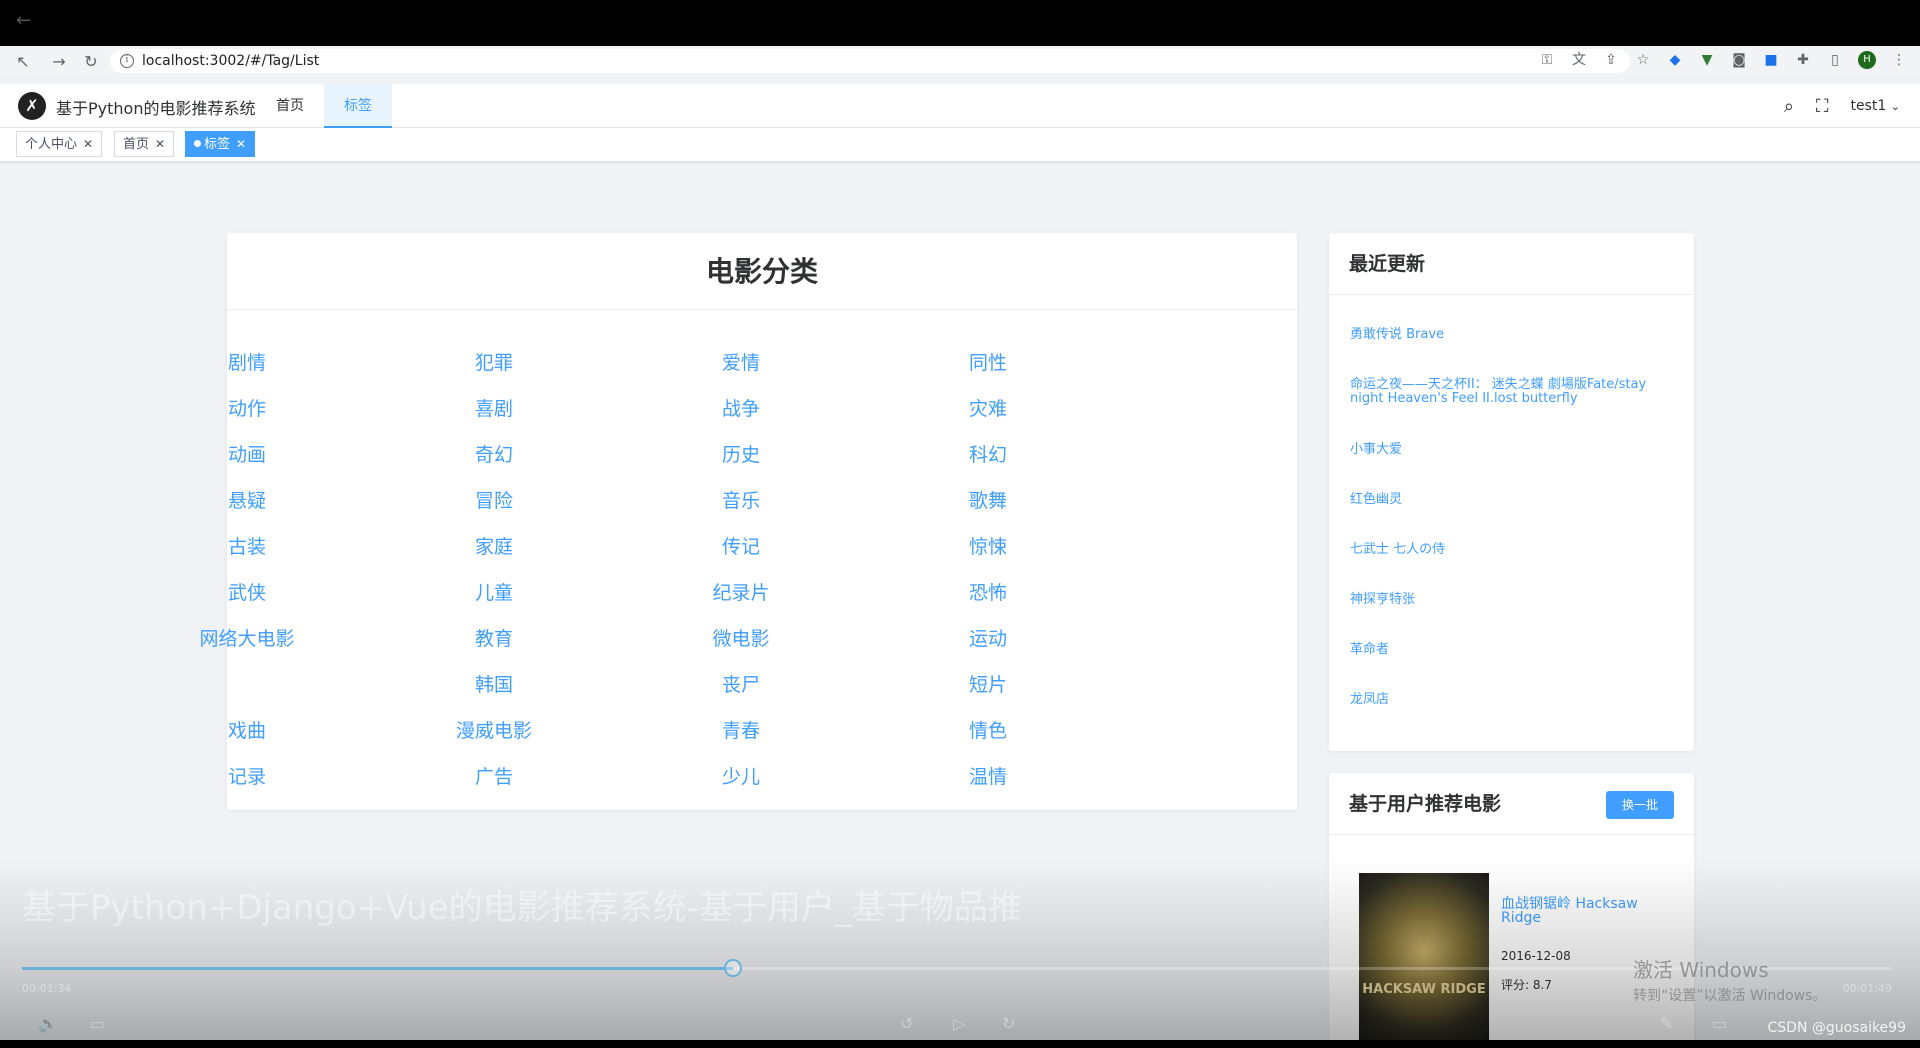 This screenshot has height=1048, width=1920. Describe the element at coordinates (741, 729) in the screenshot. I see `category-link: 青春` at that location.